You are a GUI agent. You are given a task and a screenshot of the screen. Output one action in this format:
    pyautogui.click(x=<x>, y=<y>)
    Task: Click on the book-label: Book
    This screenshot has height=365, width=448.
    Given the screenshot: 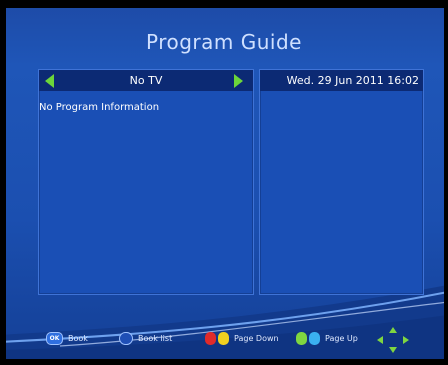 What is the action you would take?
    pyautogui.click(x=78, y=338)
    